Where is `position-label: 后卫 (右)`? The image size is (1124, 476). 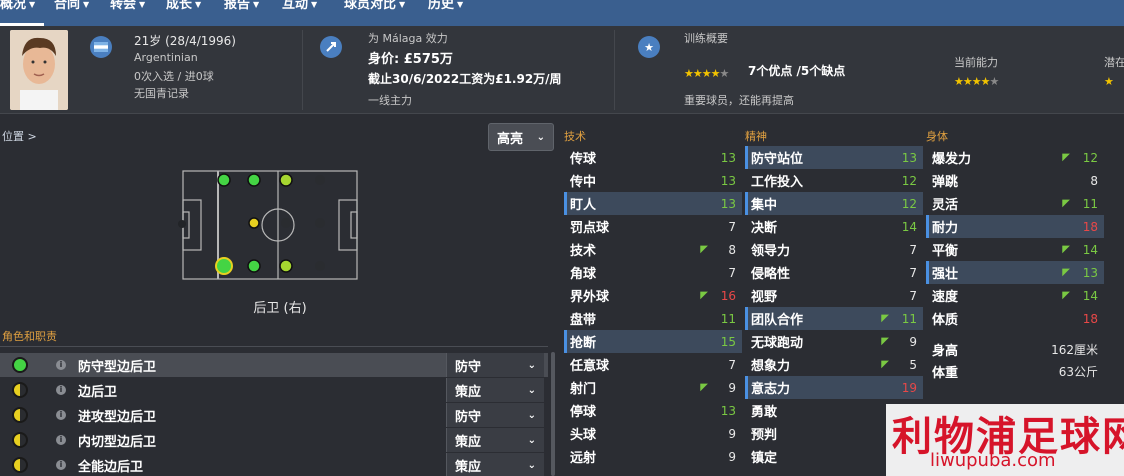 position-label: 后卫 (右) is located at coordinates (280, 308).